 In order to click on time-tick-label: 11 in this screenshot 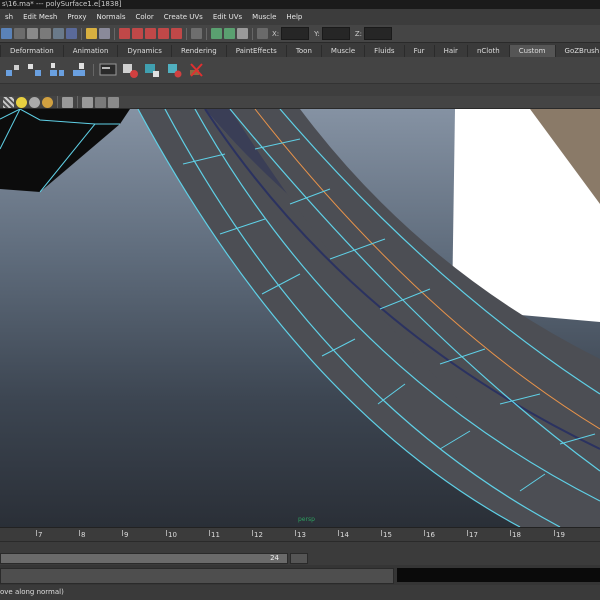, I will do `click(215, 535)`.